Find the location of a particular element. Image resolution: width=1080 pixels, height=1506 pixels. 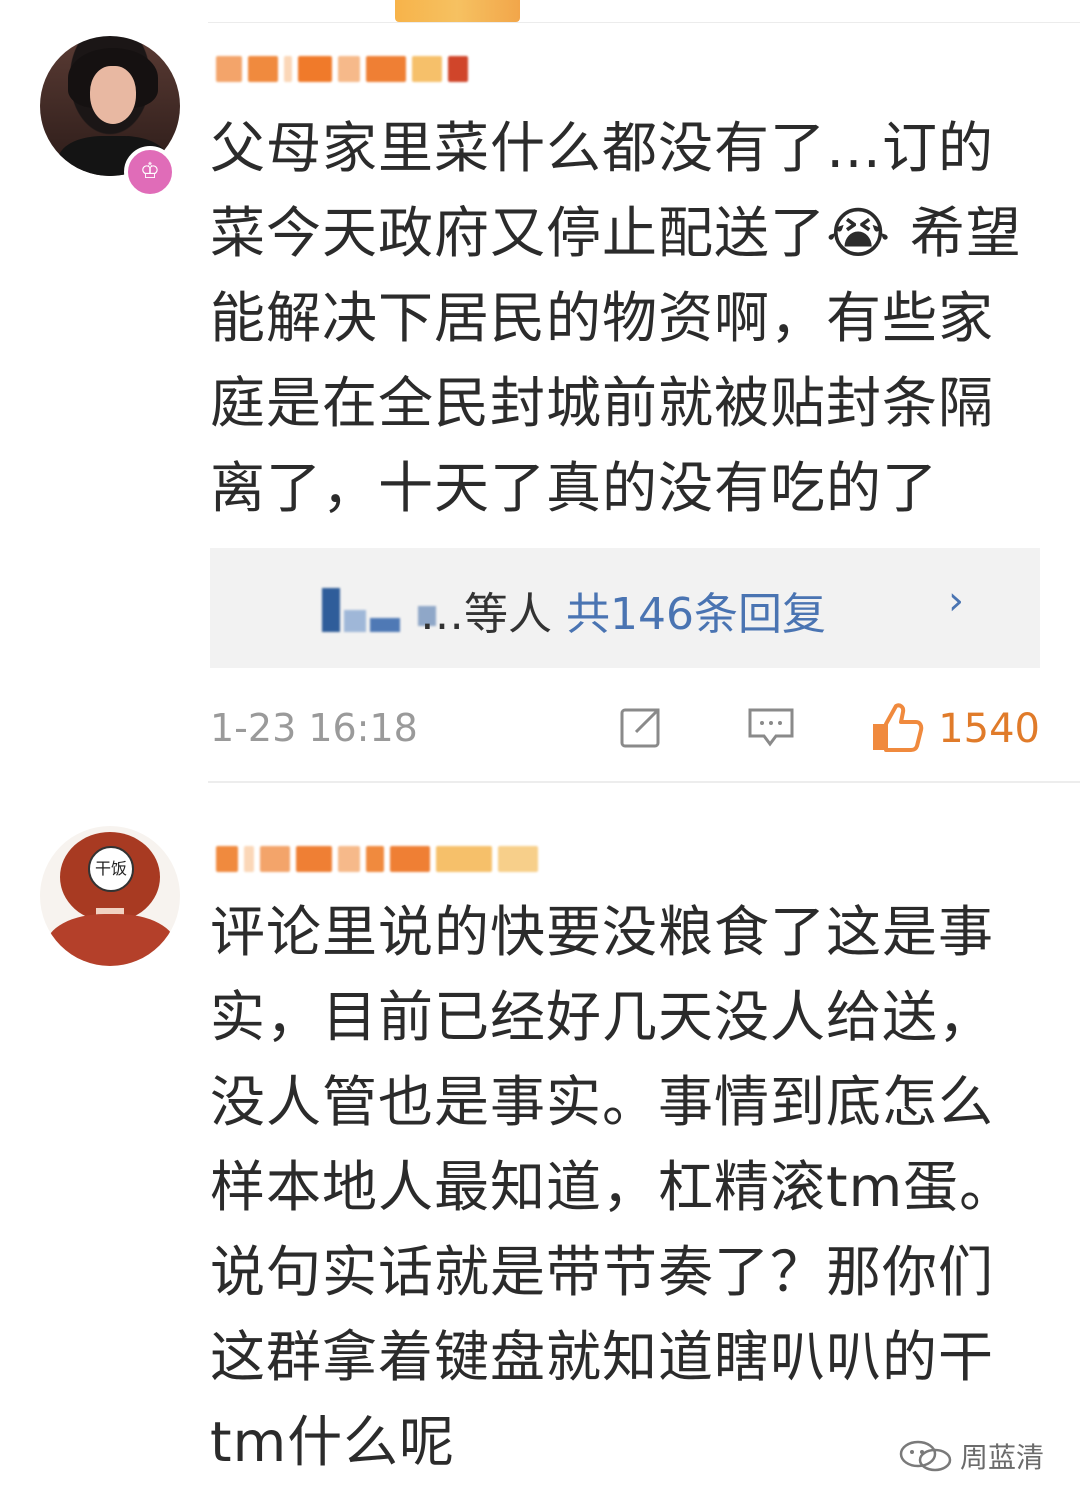

replies-box: …等人 共146条回复 › is located at coordinates (625, 608).